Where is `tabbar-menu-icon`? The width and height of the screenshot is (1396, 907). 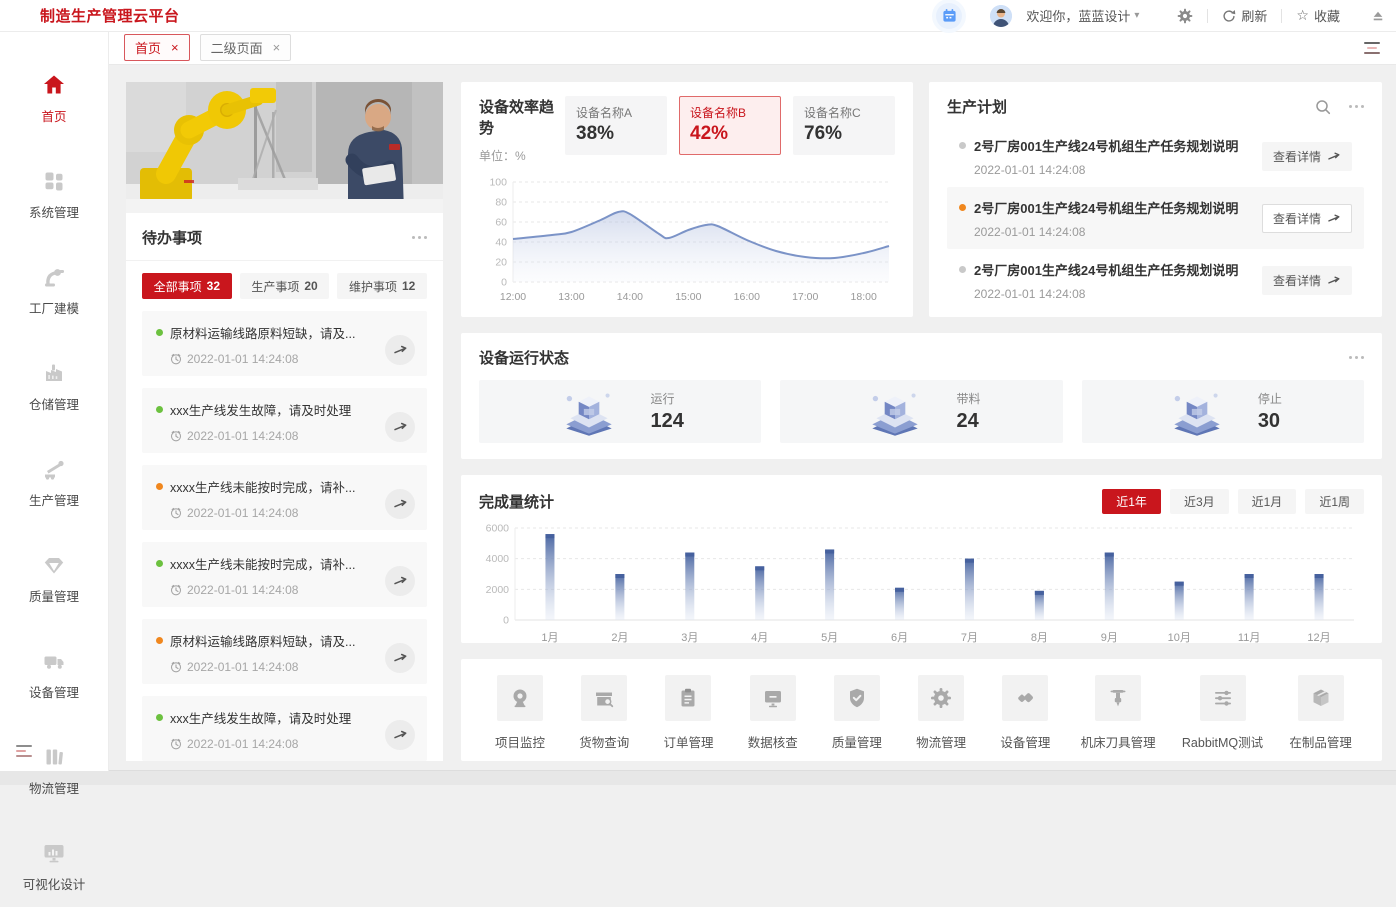
tabbar-menu-icon is located at coordinates (1372, 47).